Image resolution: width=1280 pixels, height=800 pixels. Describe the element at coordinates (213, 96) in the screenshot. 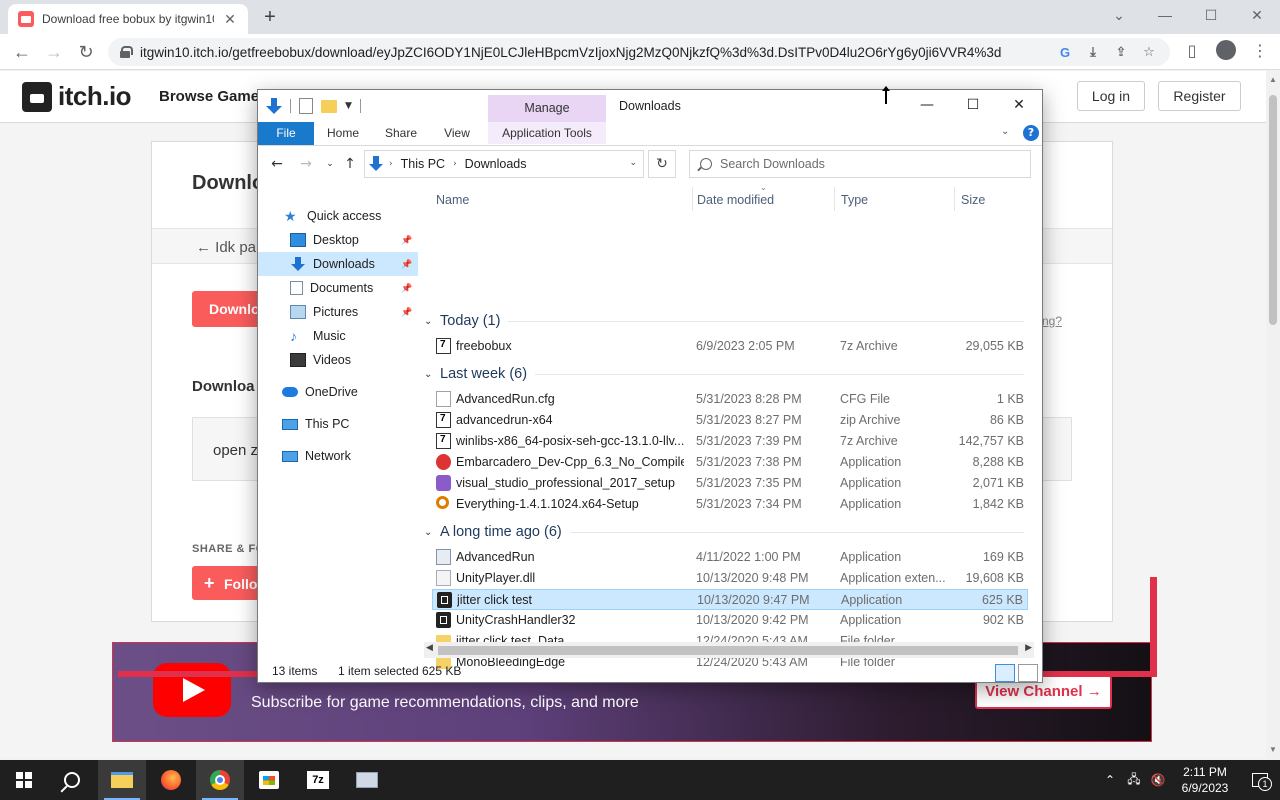

I see `browse-games-link: Browse Games` at that location.